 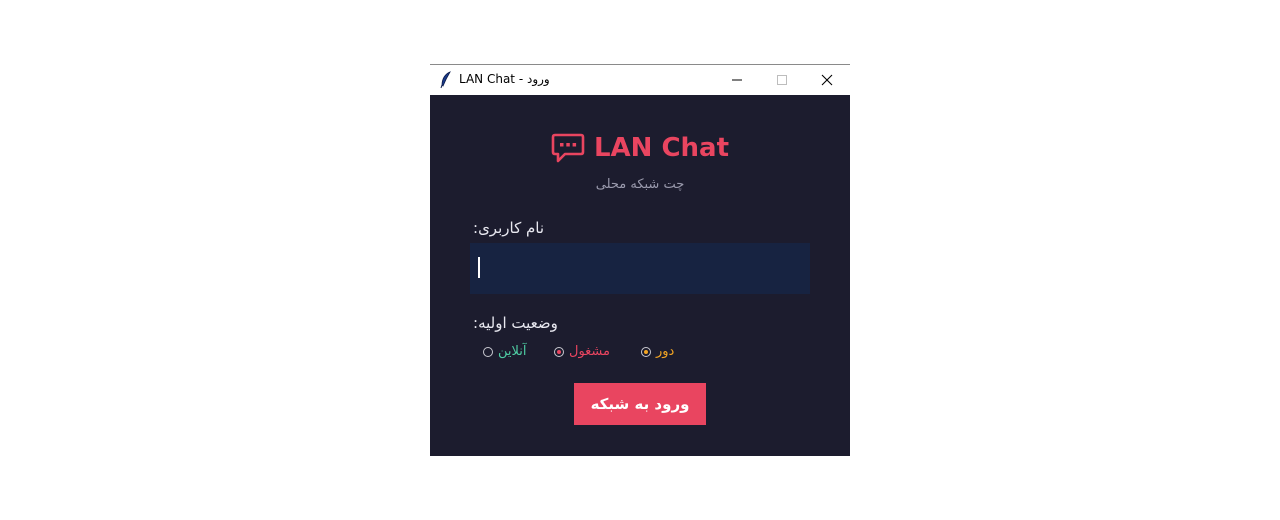 I want to click on close-button, so click(x=827, y=80).